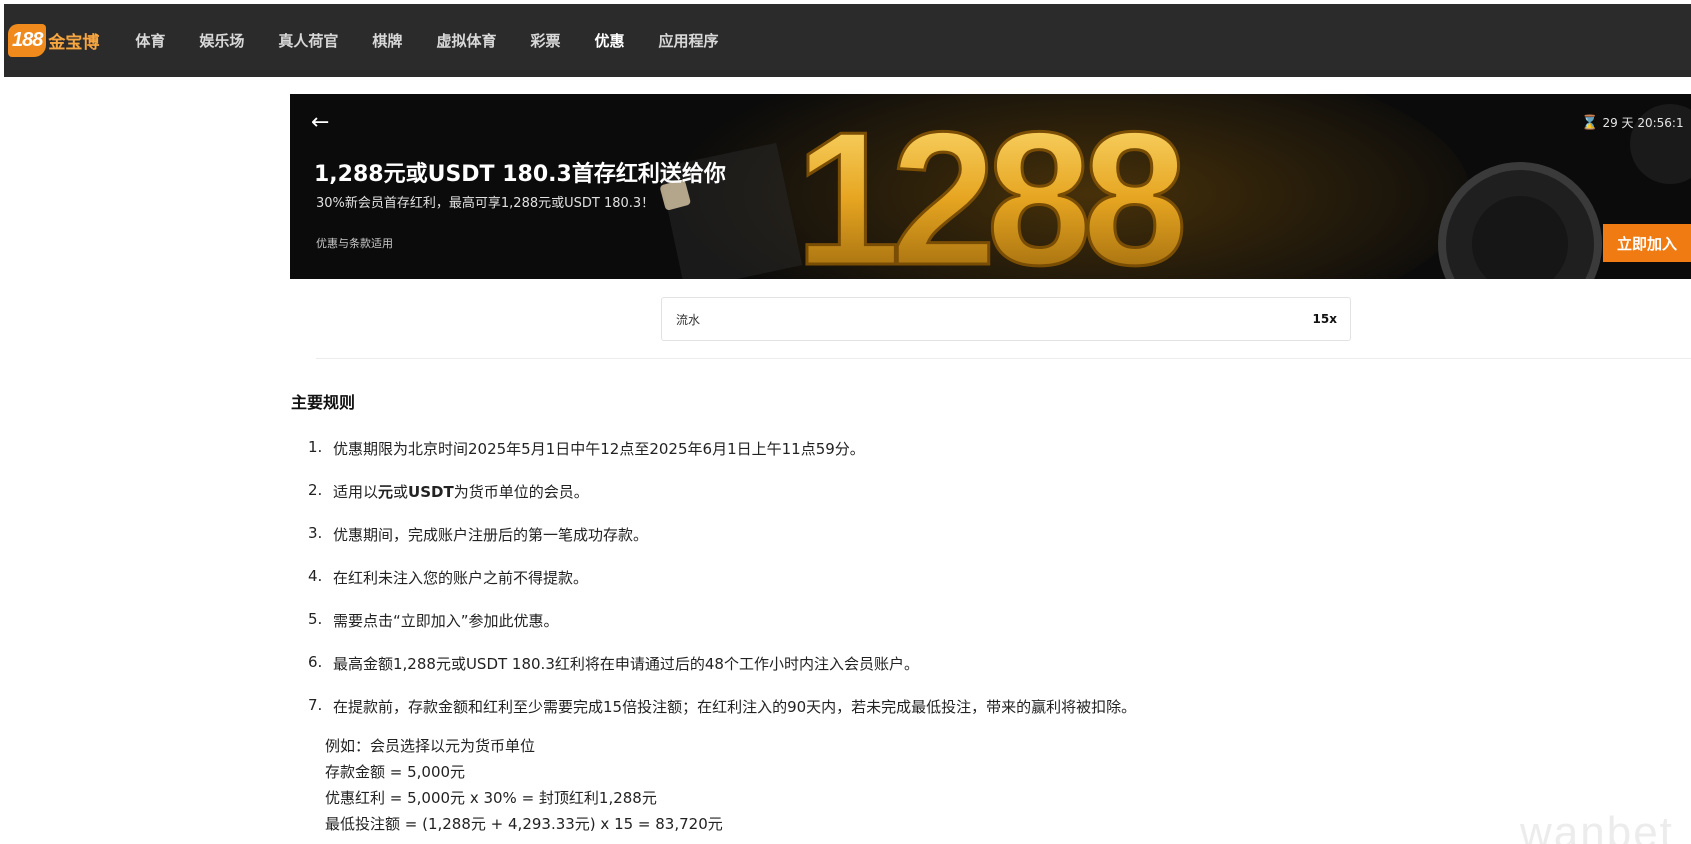 The width and height of the screenshot is (1691, 844). Describe the element at coordinates (1597, 826) in the screenshot. I see `watermark: wanbet` at that location.